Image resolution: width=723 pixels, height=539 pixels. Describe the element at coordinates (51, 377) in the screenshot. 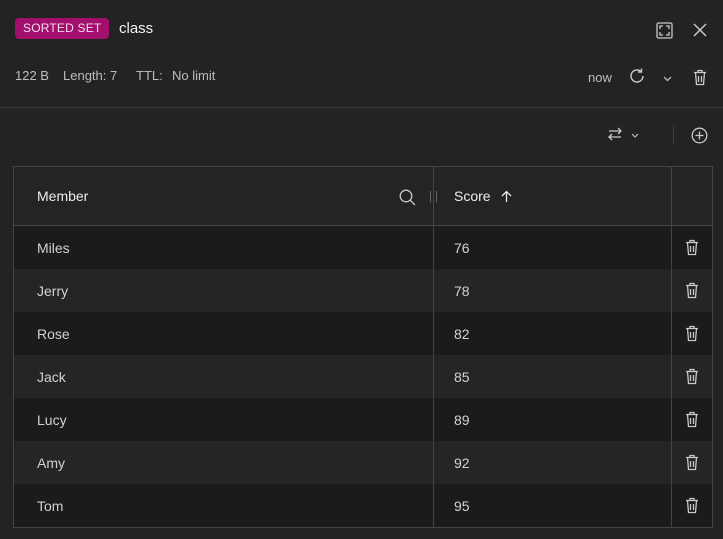

I see `member-cell: Jack` at that location.